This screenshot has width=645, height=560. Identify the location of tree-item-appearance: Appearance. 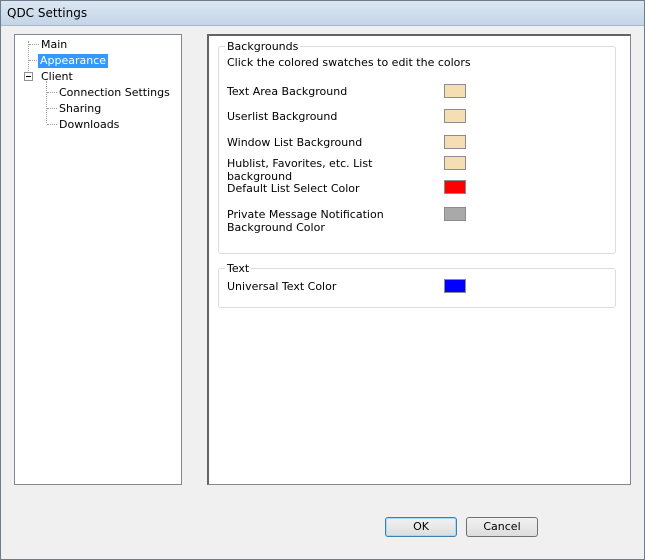
(73, 61).